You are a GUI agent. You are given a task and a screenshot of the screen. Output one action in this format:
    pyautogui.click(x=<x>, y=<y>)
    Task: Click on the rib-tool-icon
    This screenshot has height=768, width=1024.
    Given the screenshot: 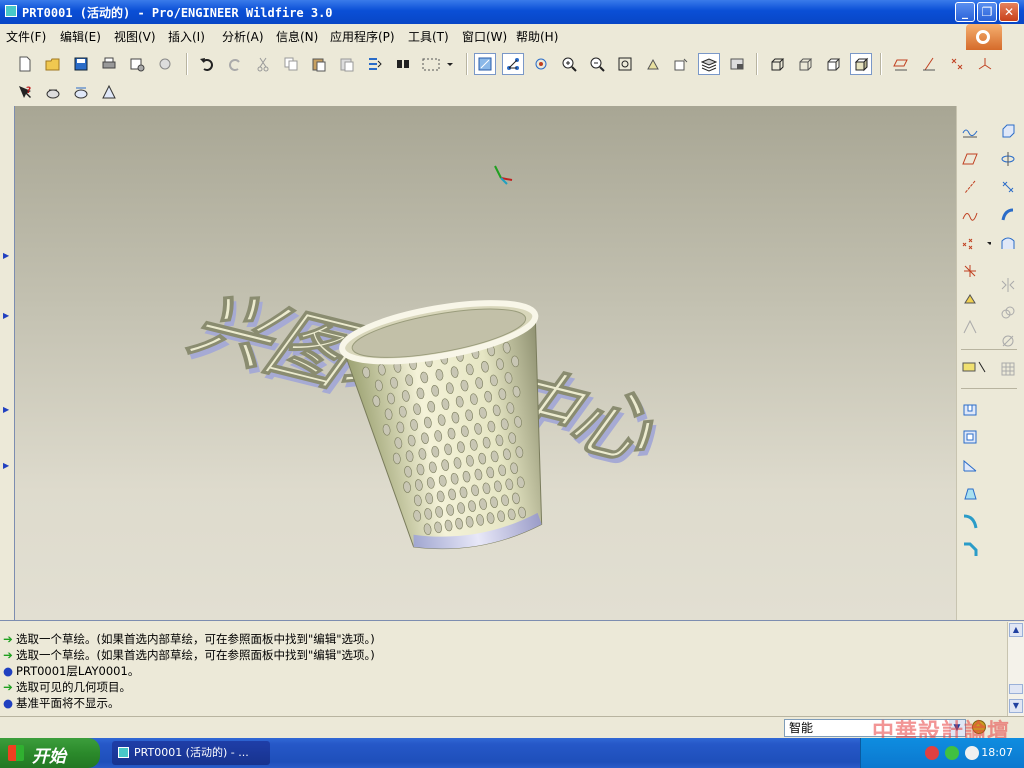 What is the action you would take?
    pyautogui.click(x=970, y=465)
    